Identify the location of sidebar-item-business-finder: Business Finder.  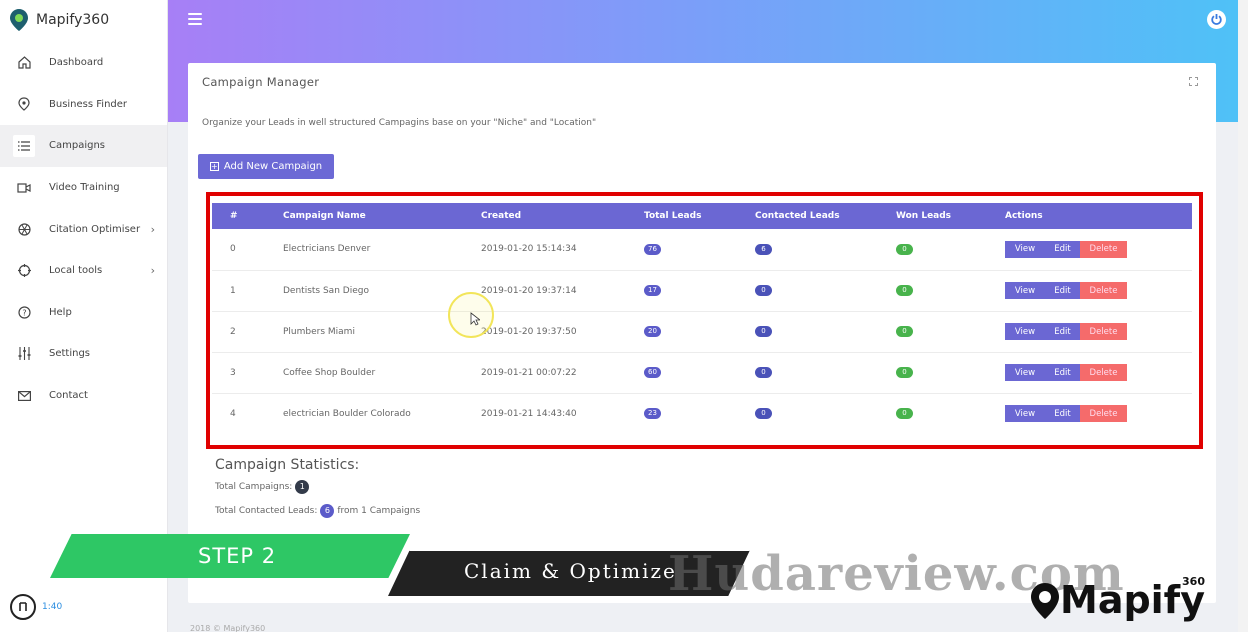
(83, 105).